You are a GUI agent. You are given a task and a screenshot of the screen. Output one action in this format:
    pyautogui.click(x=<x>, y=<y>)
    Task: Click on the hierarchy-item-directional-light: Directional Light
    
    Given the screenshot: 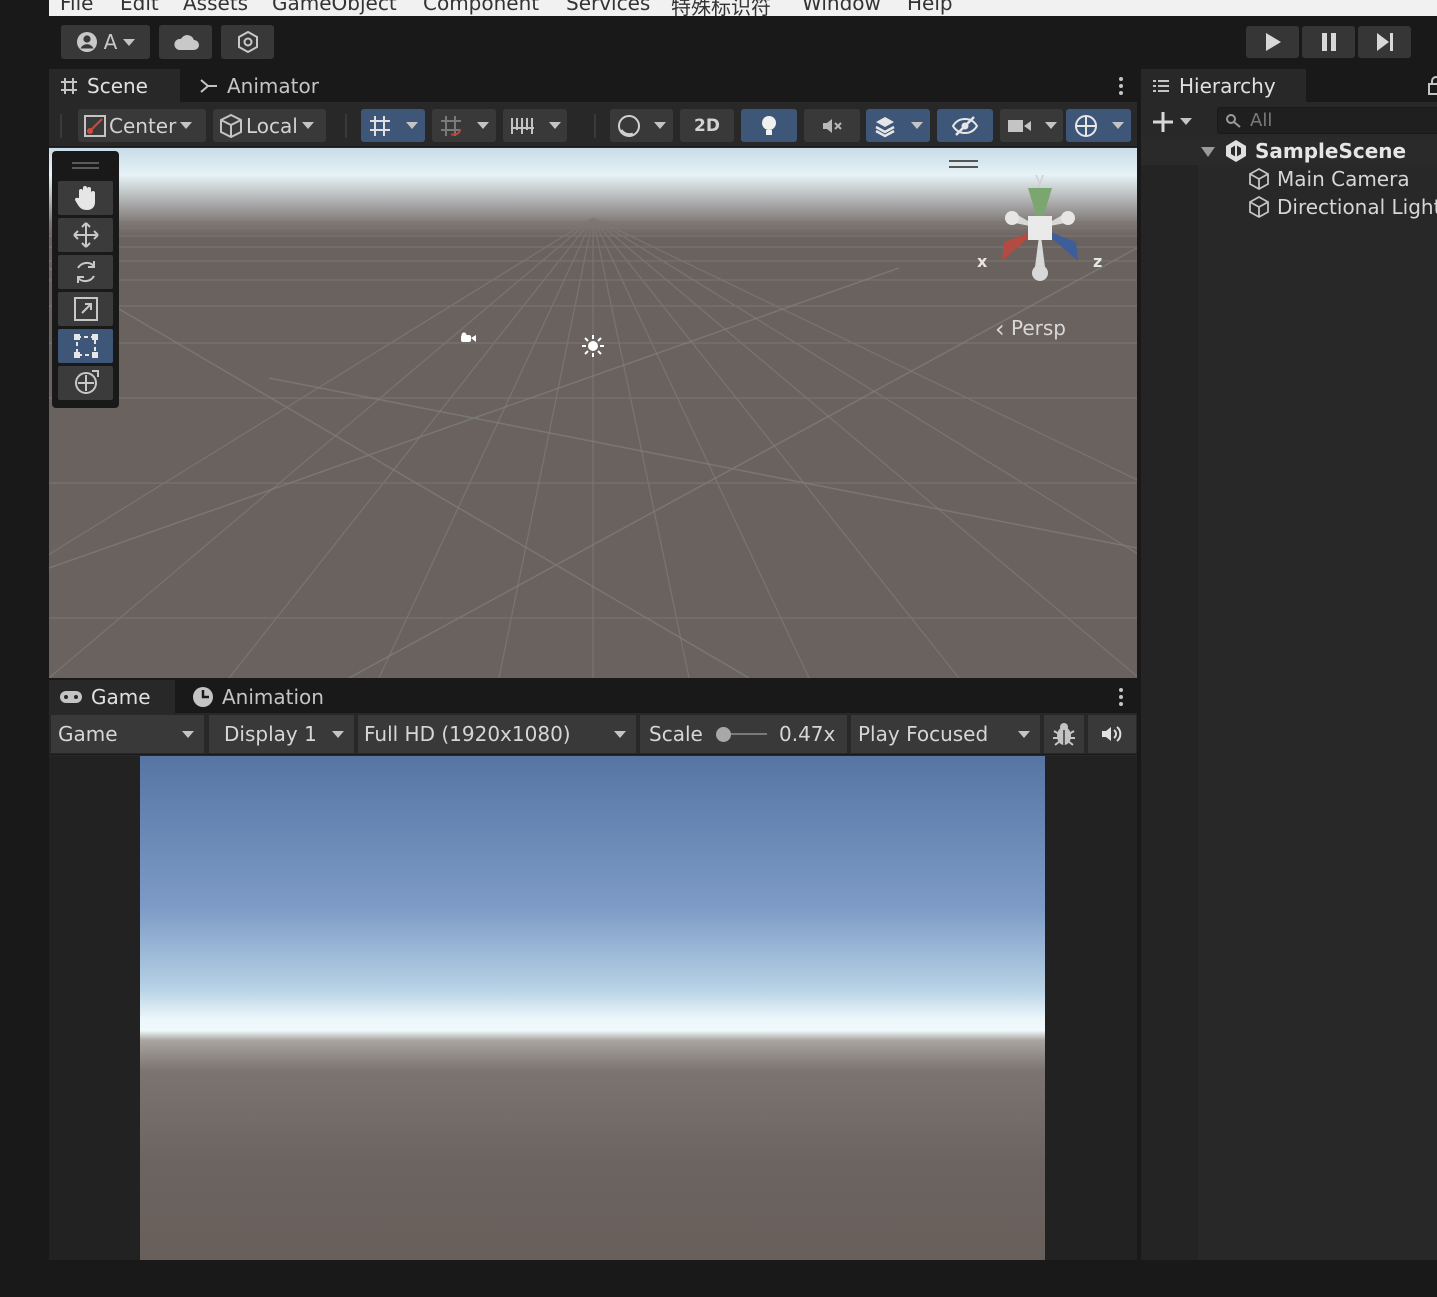 What is the action you would take?
    pyautogui.click(x=1289, y=207)
    